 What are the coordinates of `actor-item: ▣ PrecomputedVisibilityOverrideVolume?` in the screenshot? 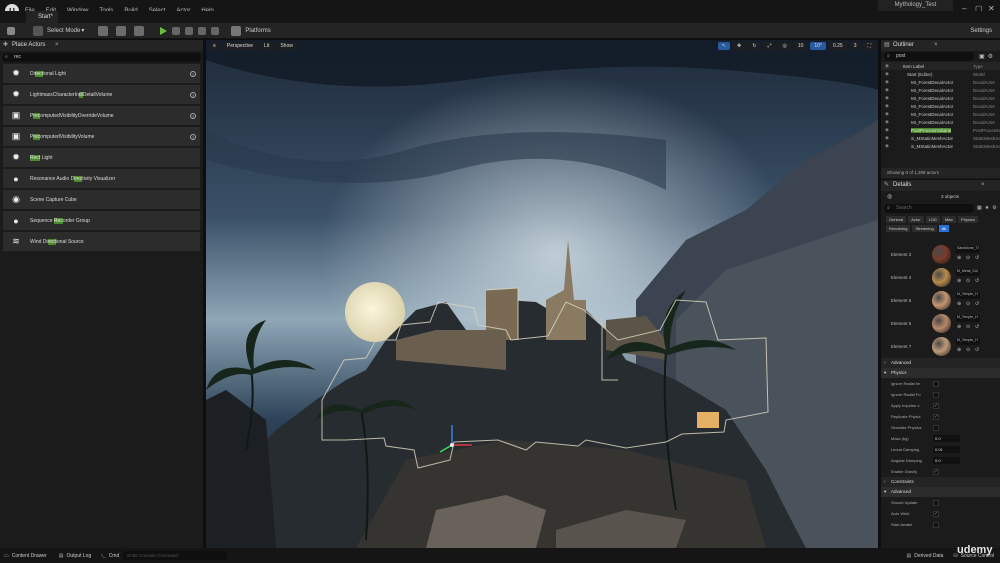 It's located at (101, 115).